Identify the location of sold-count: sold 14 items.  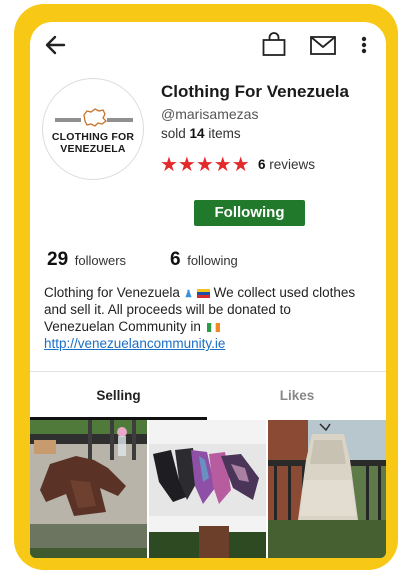
(201, 133).